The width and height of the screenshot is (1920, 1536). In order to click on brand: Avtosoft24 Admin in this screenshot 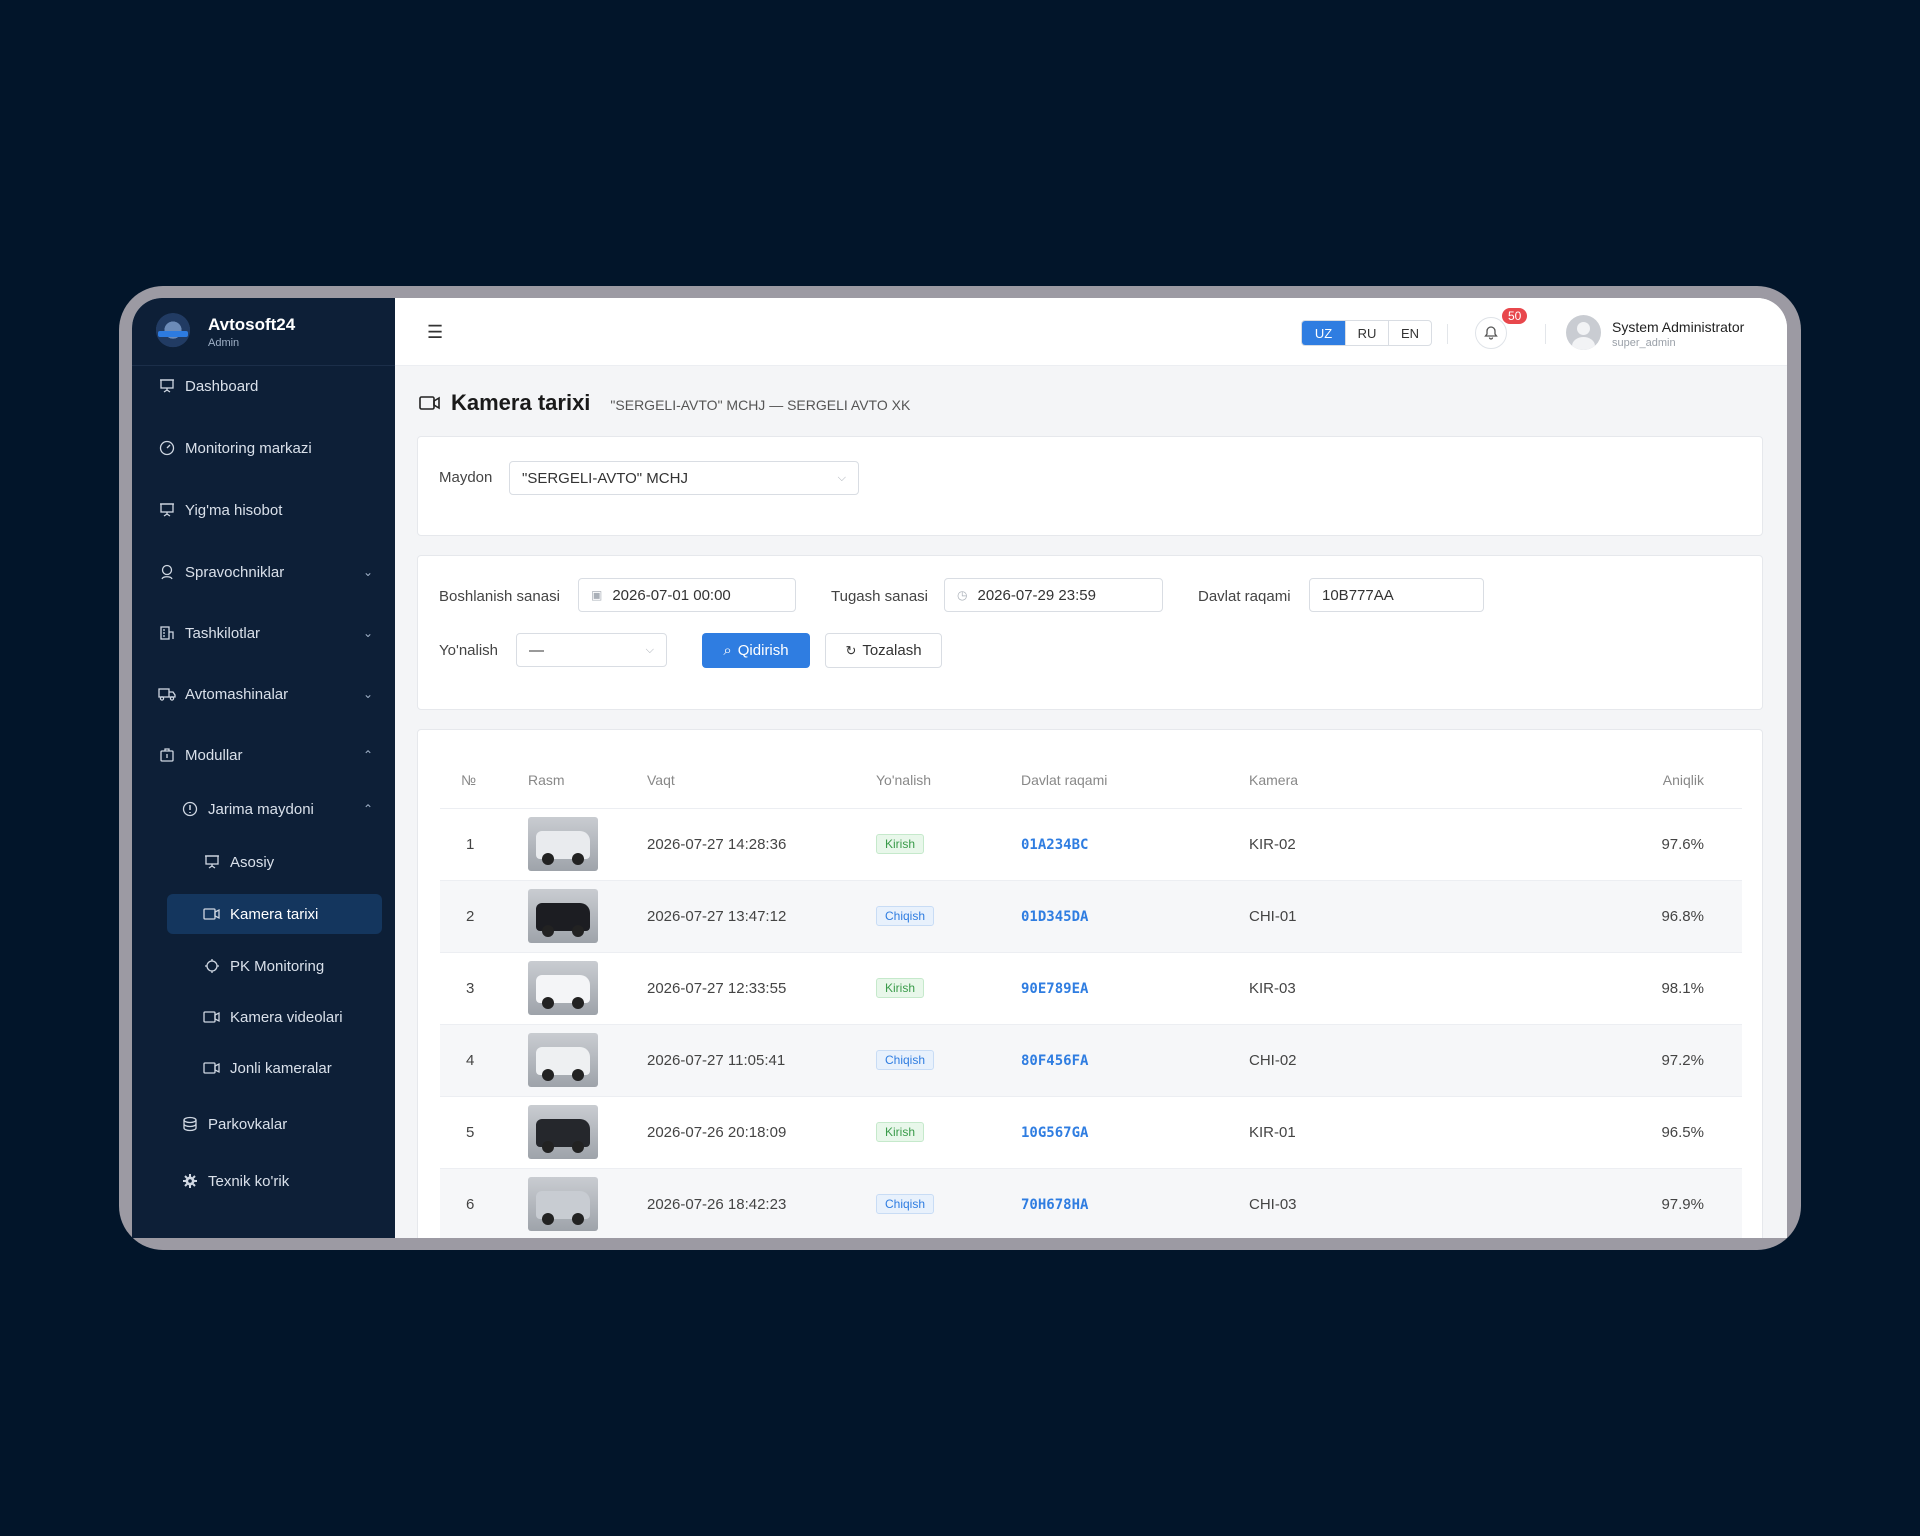, I will do `click(263, 332)`.